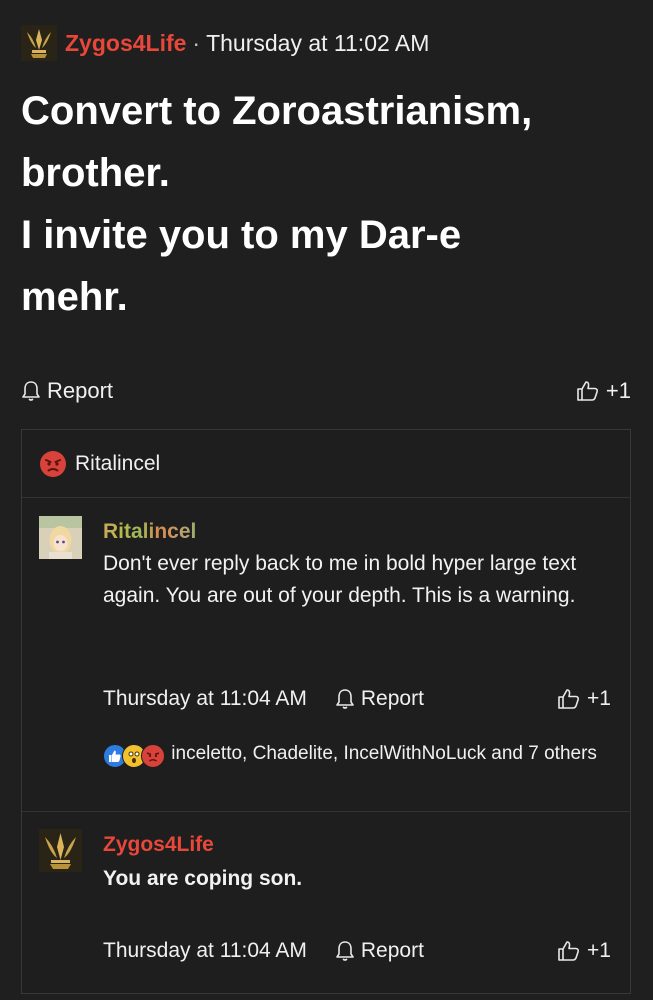 This screenshot has height=1000, width=653. Describe the element at coordinates (277, 111) in the screenshot. I see `post-body-line: Convert to Zoroastrianism,` at that location.